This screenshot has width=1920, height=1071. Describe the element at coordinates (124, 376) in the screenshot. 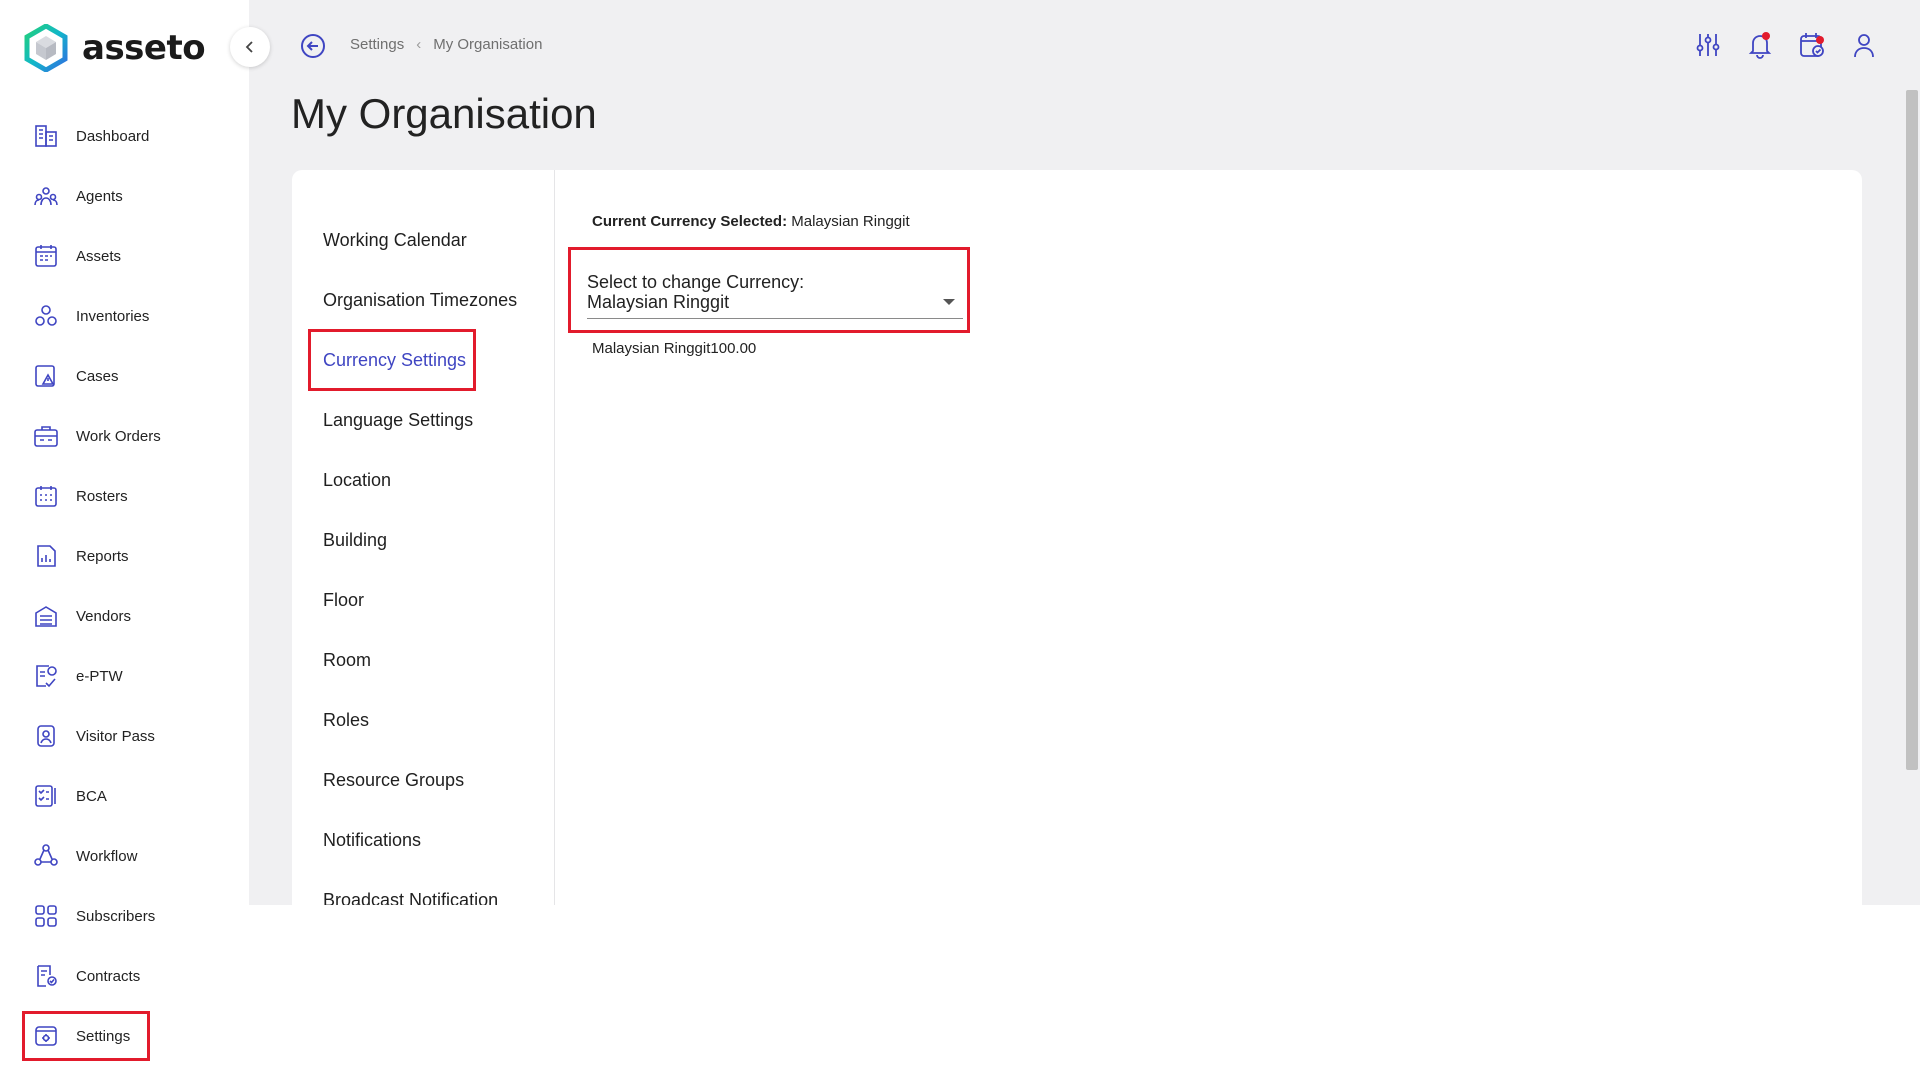

I see `sidebar-item-cases: Cases` at that location.